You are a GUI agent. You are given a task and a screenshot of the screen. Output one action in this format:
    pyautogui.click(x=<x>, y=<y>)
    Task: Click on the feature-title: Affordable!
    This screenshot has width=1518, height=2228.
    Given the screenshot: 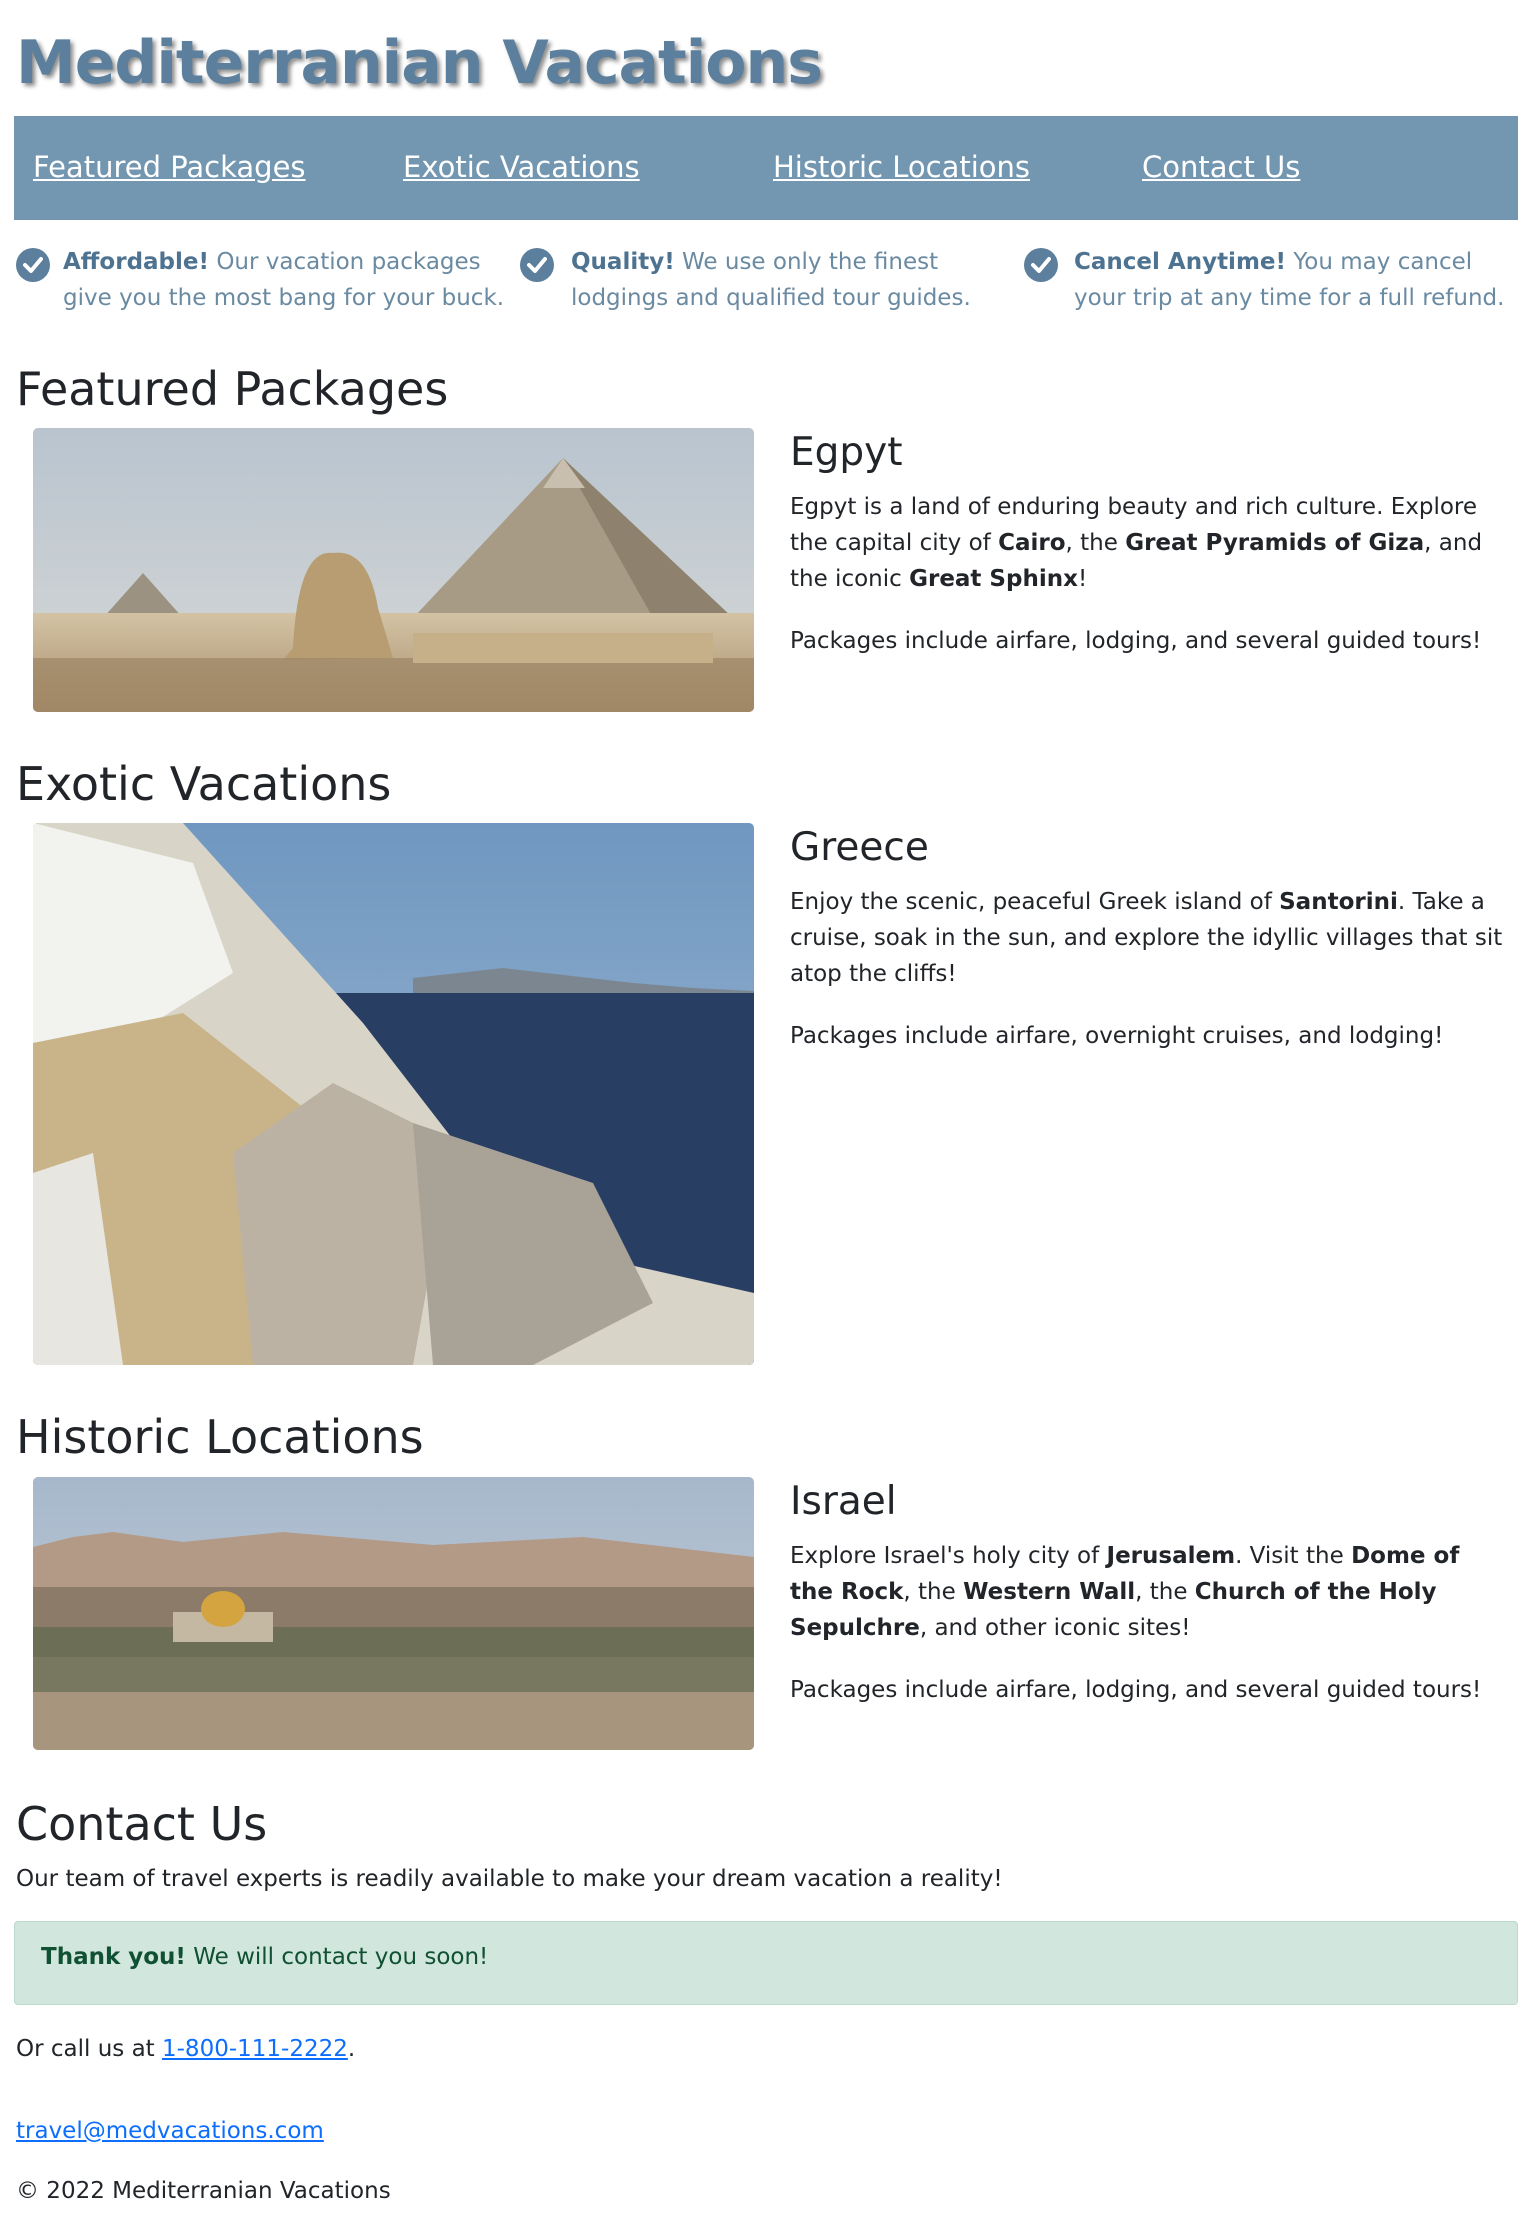 What is the action you would take?
    pyautogui.click(x=136, y=262)
    